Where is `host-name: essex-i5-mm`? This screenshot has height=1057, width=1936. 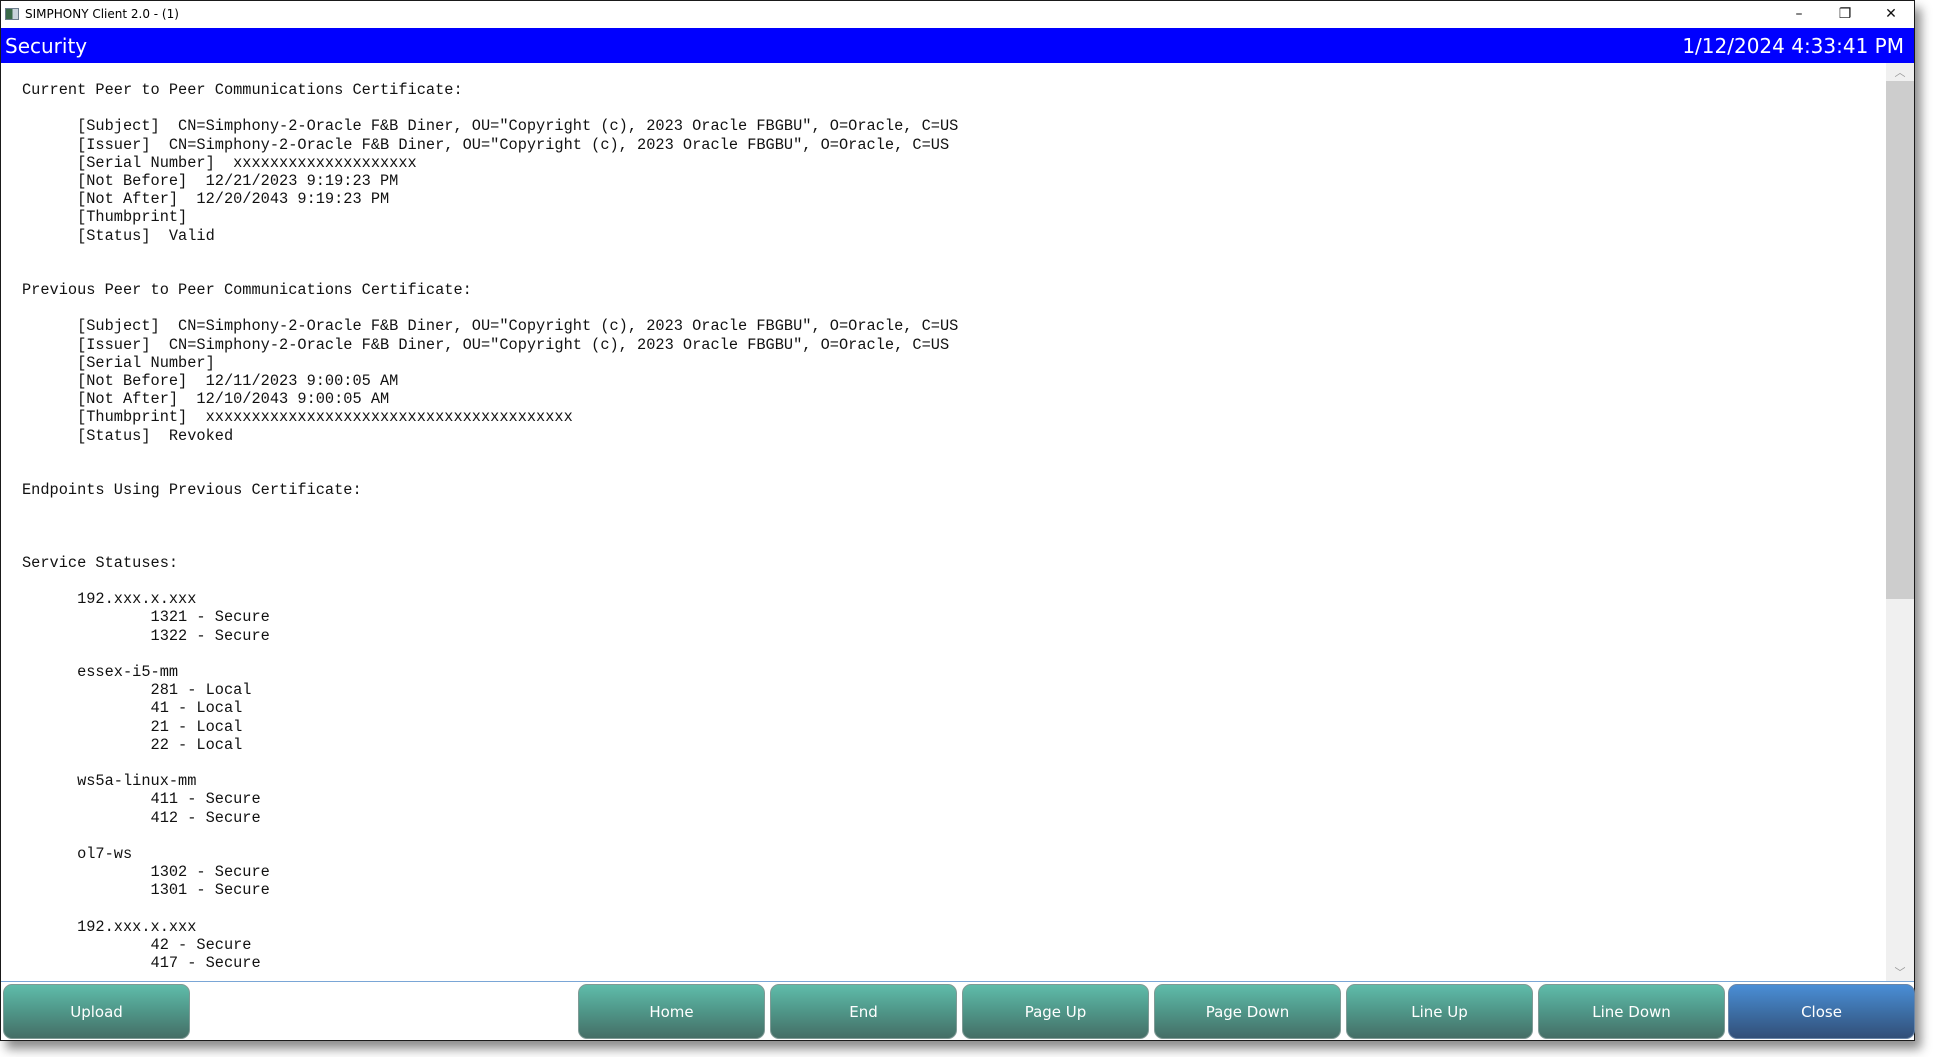
host-name: essex-i5-mm is located at coordinates (100, 672).